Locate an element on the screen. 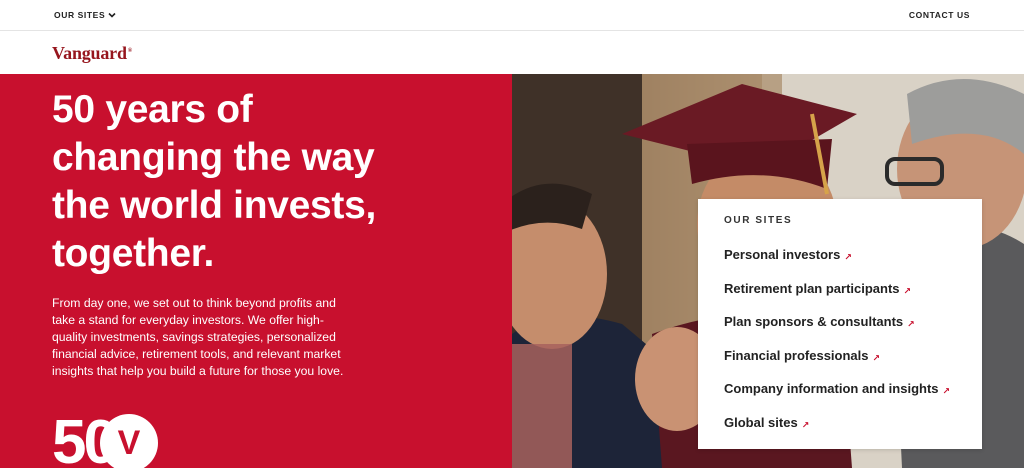 Image resolution: width=1024 pixels, height=468 pixels. chevron-down-icon is located at coordinates (112, 15).